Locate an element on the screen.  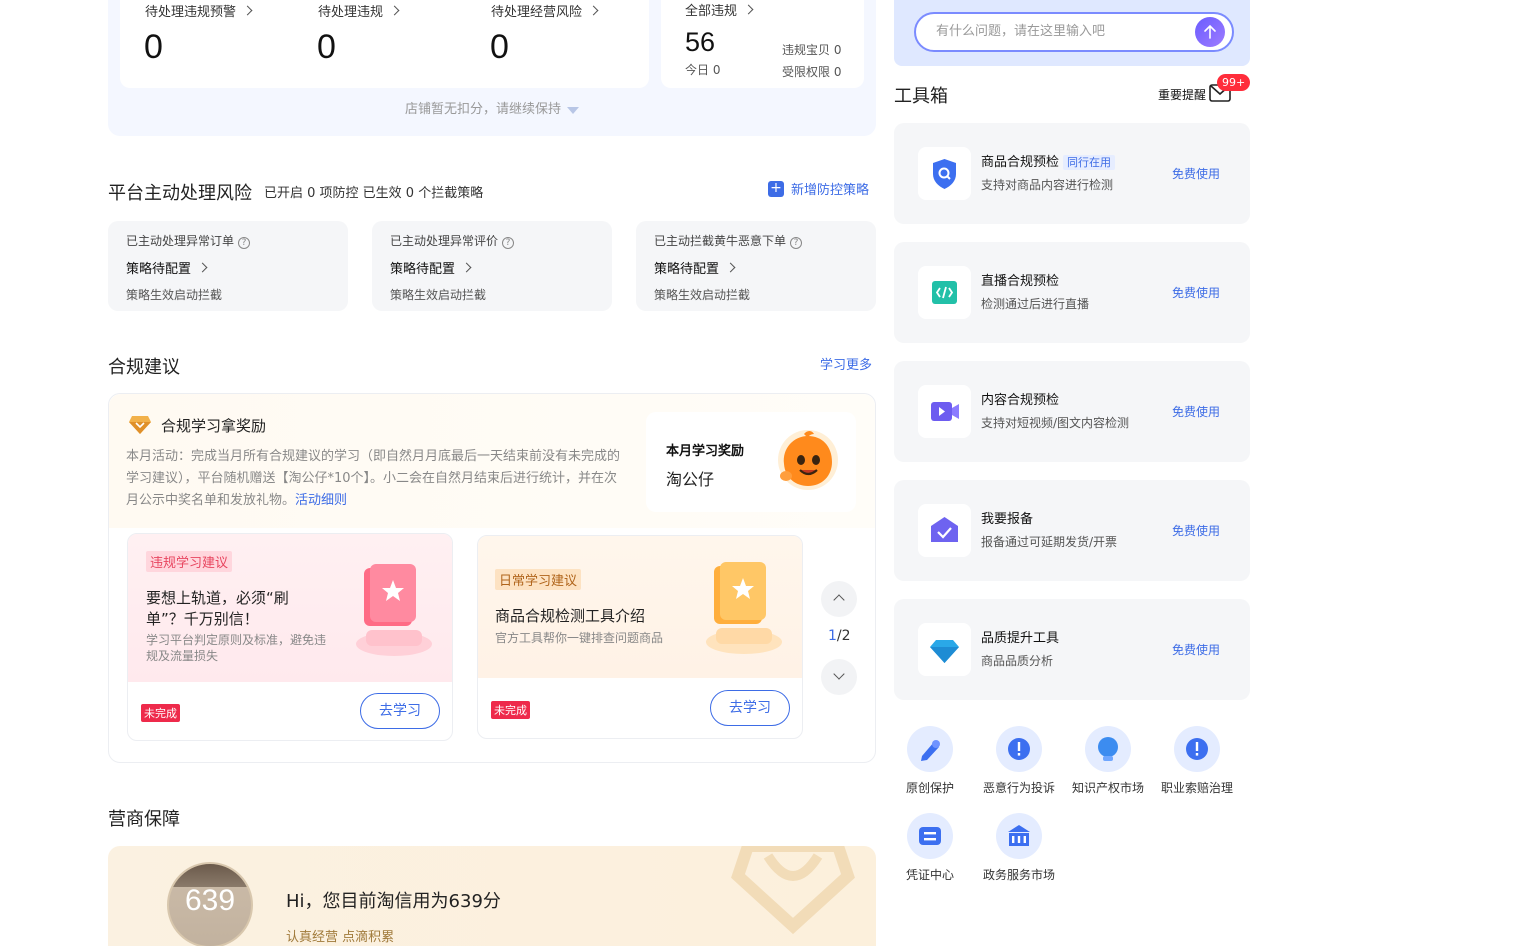
service-label: 恶意行为投诉 is located at coordinates (1019, 787).